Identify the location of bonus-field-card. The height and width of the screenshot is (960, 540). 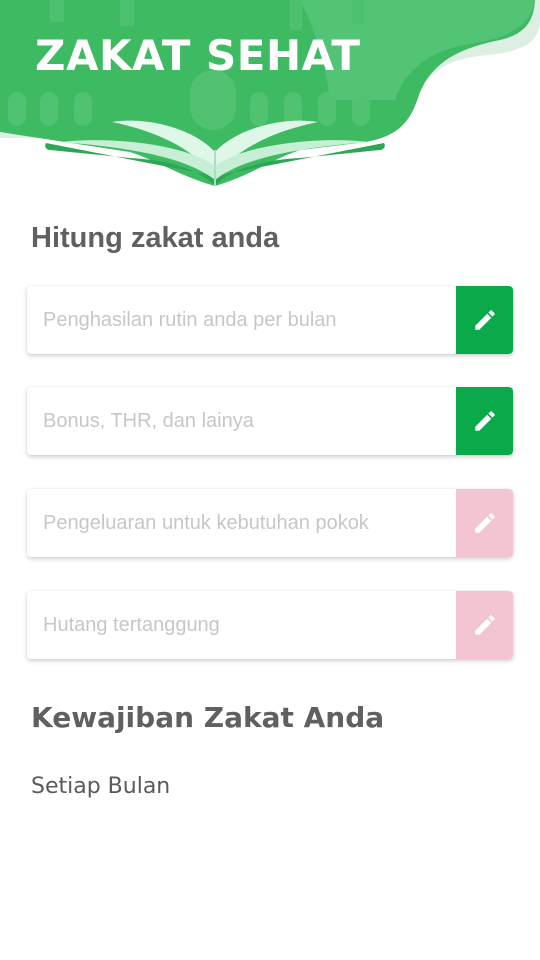
(270, 421).